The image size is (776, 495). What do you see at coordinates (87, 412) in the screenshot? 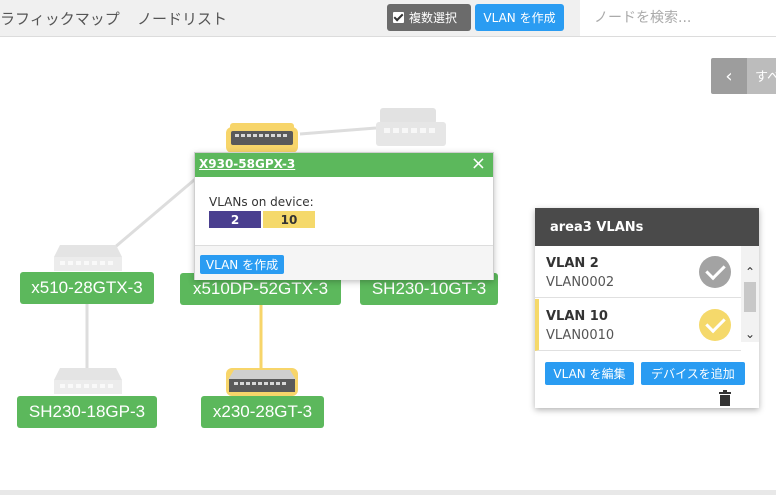
I see `node-label-sh230-18gp-3: SH230-18GP-3` at bounding box center [87, 412].